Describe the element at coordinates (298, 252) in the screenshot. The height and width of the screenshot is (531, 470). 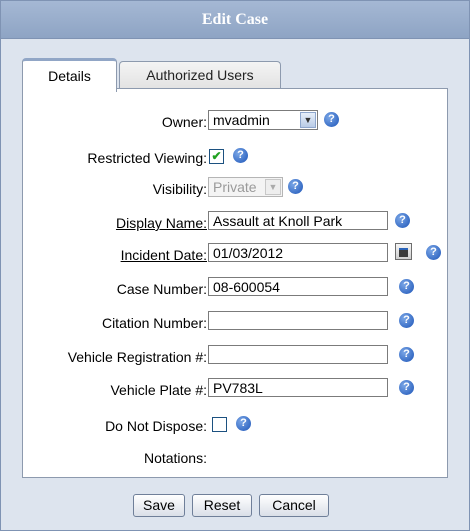
I see `incident-date-input: 01/03/2012` at that location.